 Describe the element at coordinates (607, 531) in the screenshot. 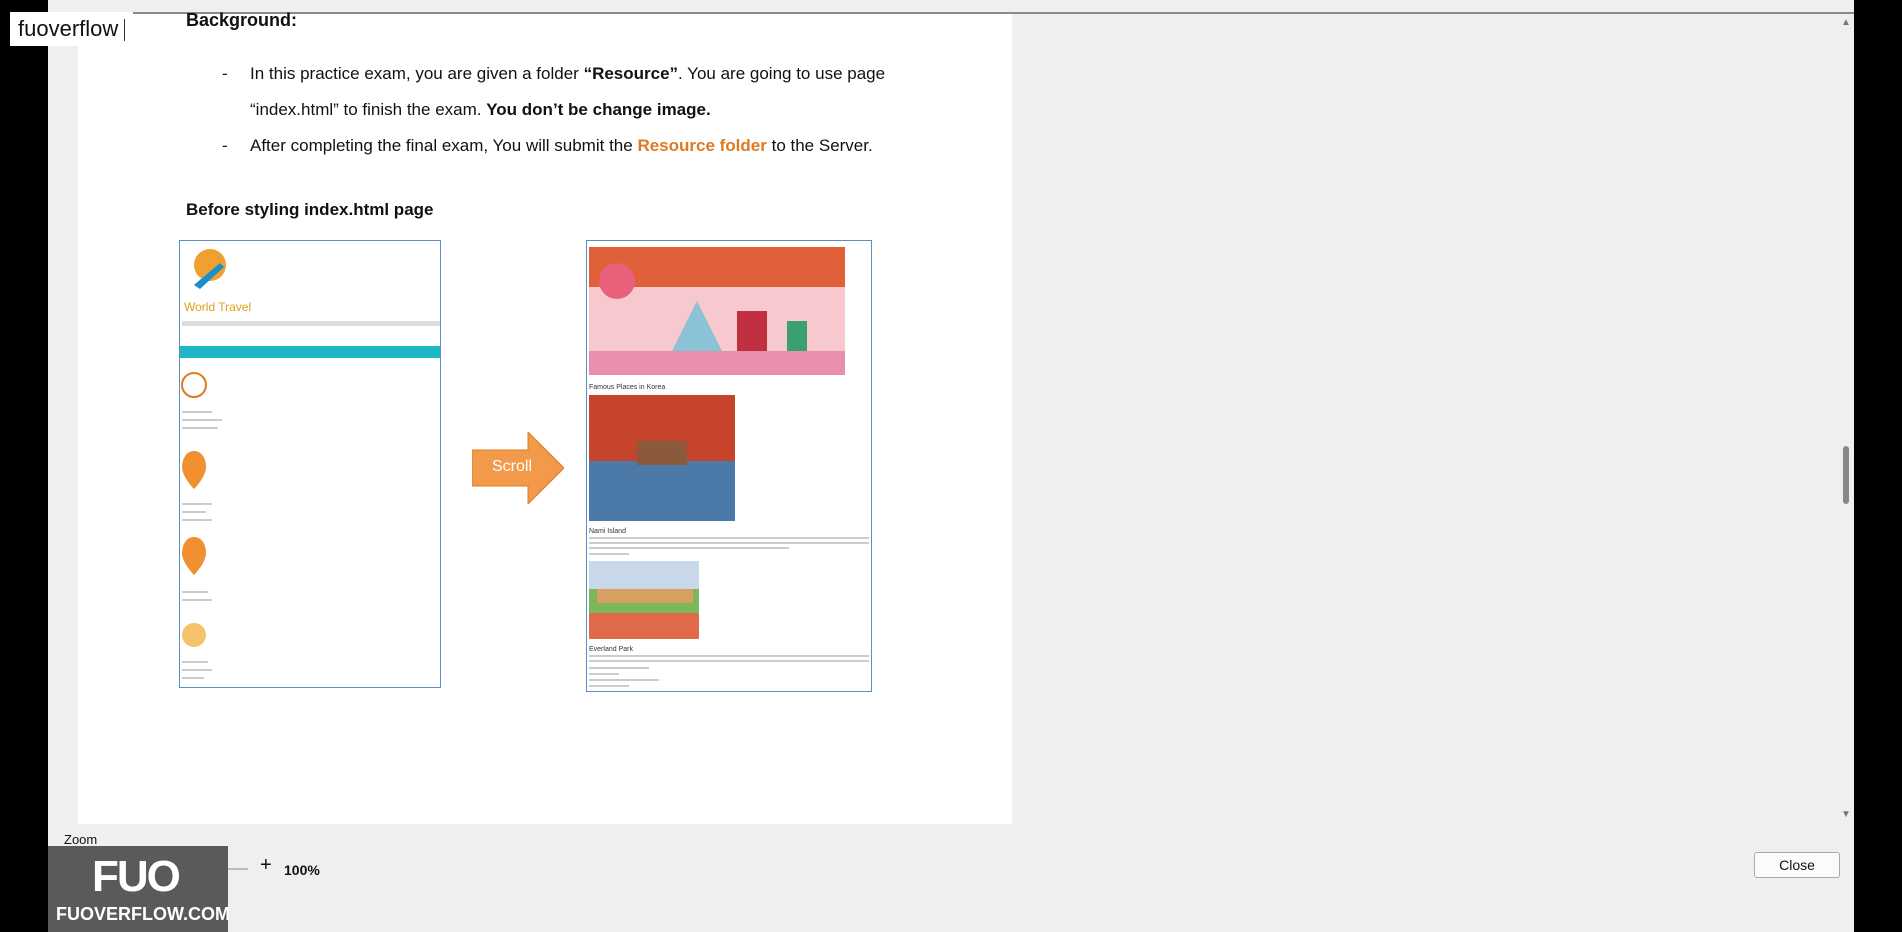

I see `thumb-caption-2: Nami Island` at that location.